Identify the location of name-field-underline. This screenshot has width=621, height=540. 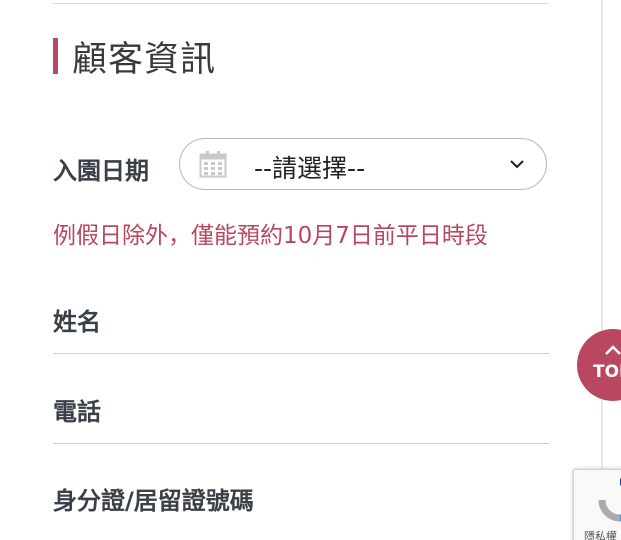
(301, 353).